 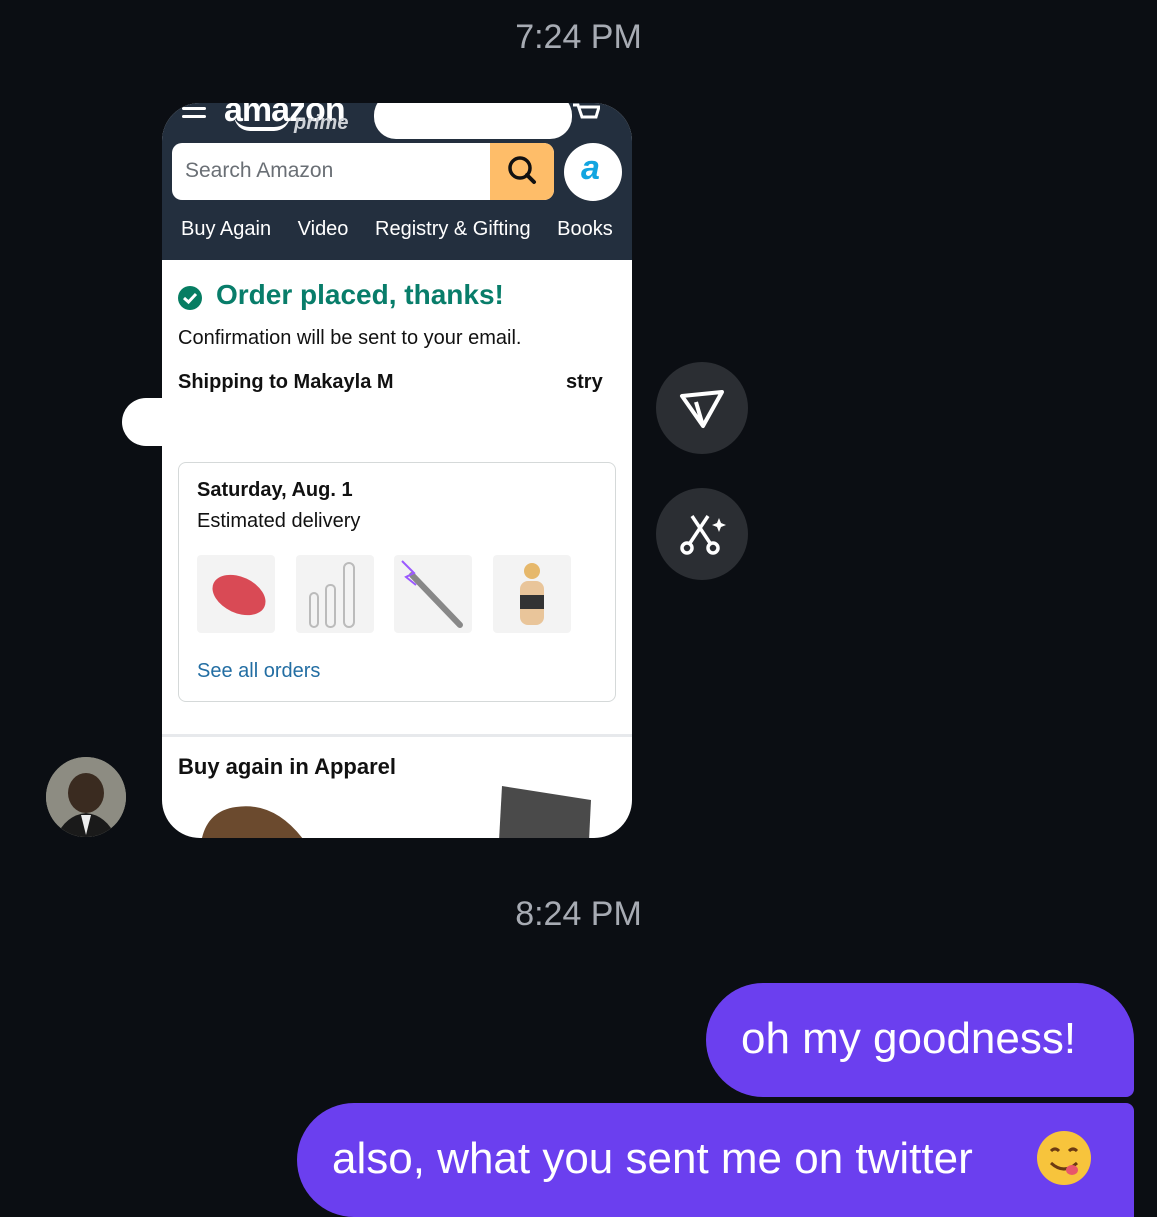 I want to click on see-all-orders-link: See all orders, so click(x=258, y=671).